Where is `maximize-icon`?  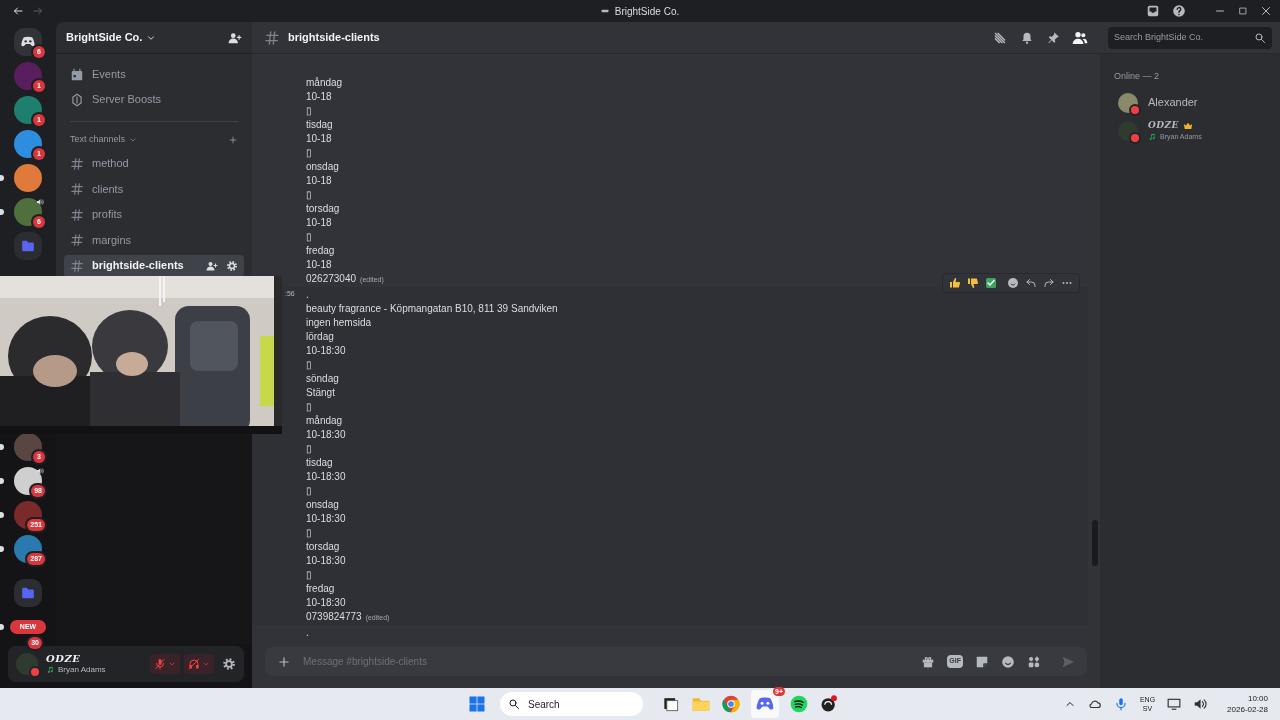
maximize-icon is located at coordinates (1243, 11).